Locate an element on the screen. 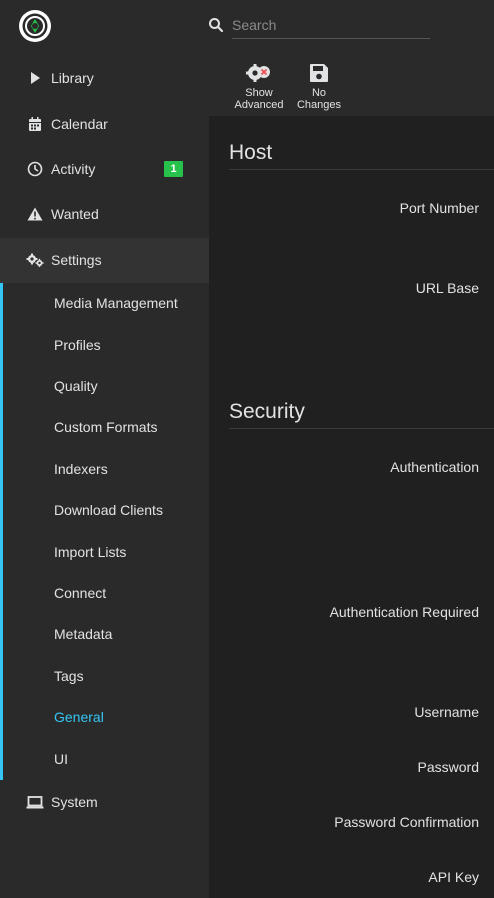 The width and height of the screenshot is (494, 898). sidebar-item-calendar: Calendar is located at coordinates (104, 124).